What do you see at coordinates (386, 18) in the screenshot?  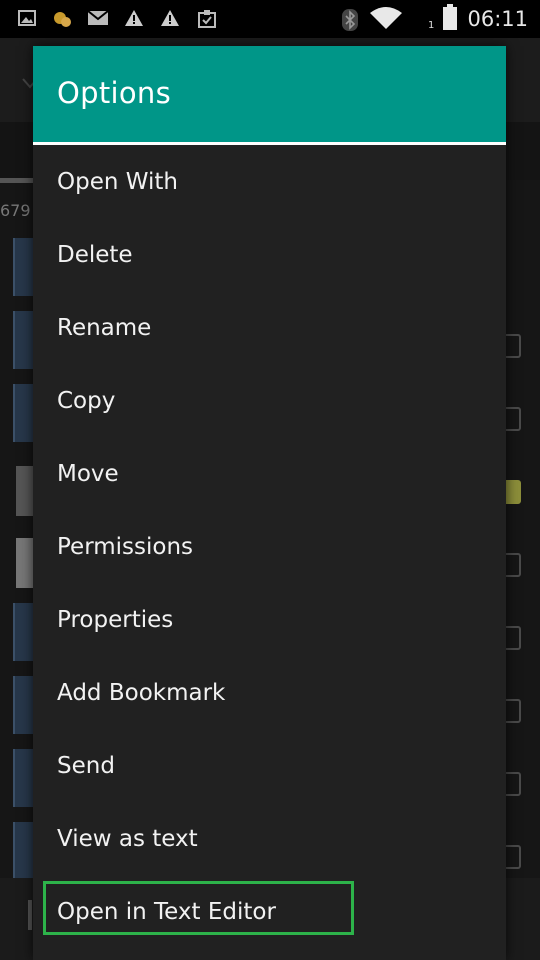 I see `wifi-icon` at bounding box center [386, 18].